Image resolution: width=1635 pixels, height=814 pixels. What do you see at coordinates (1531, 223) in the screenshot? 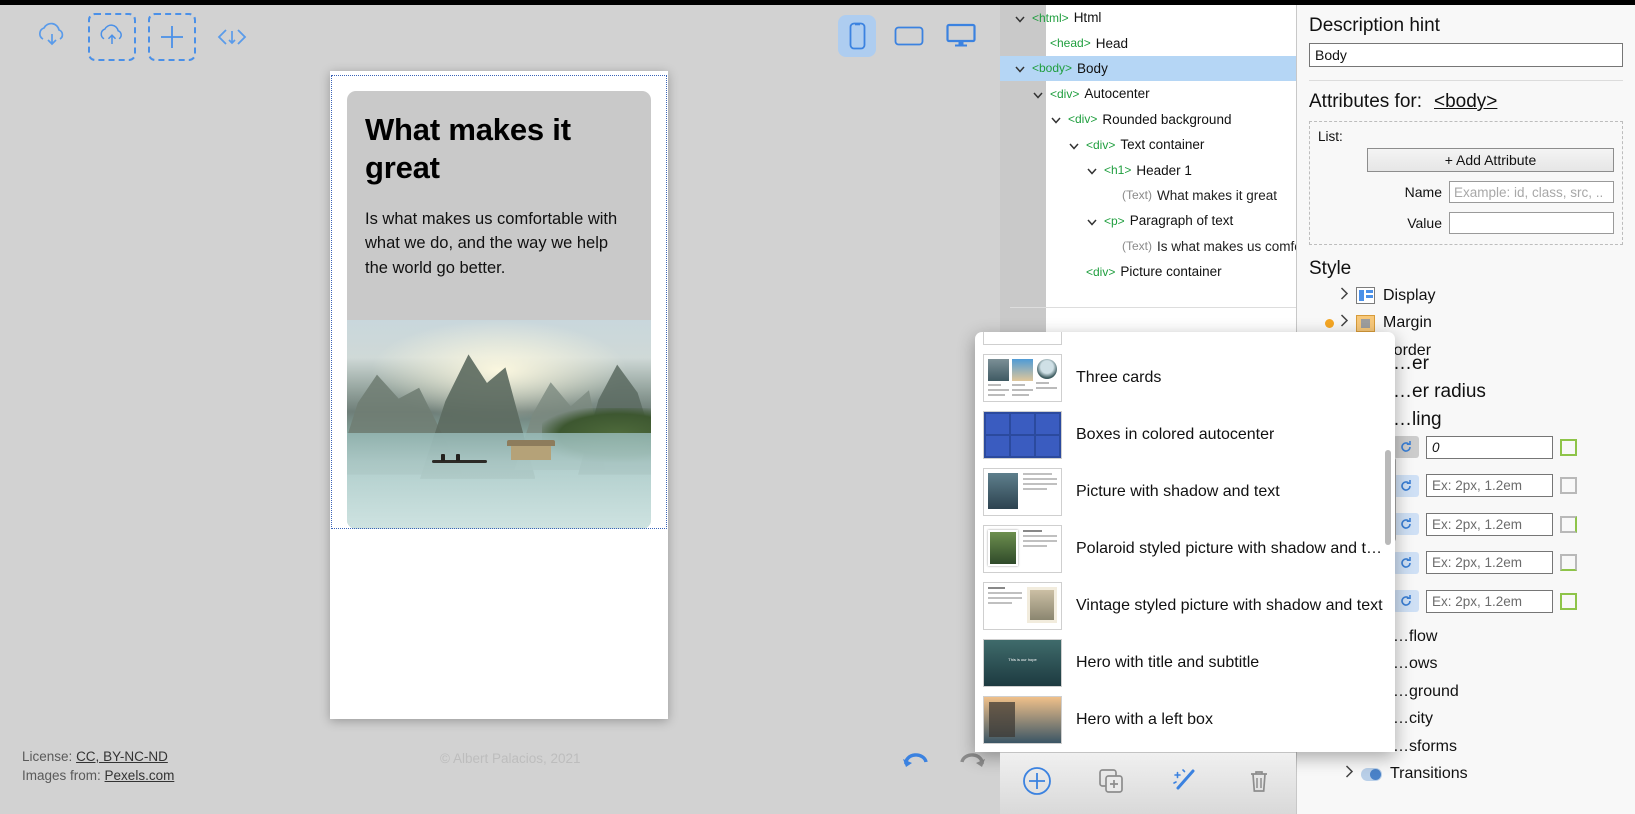
I see `attribute-value-input` at bounding box center [1531, 223].